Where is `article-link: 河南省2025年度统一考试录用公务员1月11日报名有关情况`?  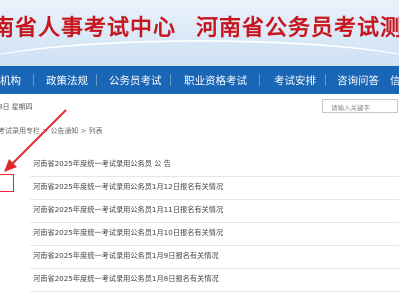 article-link: 河南省2025年度统一考试录用公务员1月11日报名有关情况 is located at coordinates (128, 210).